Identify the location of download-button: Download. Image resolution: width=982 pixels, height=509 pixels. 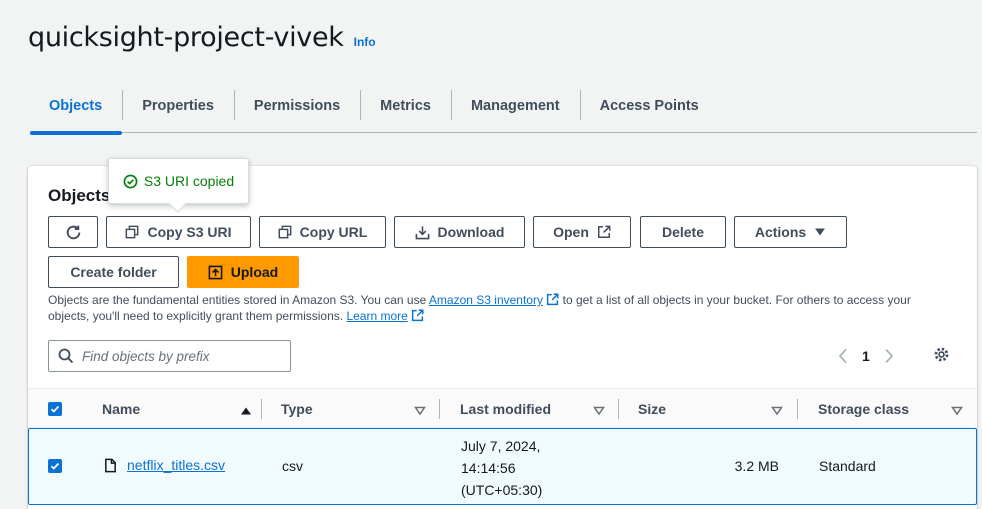
(459, 232).